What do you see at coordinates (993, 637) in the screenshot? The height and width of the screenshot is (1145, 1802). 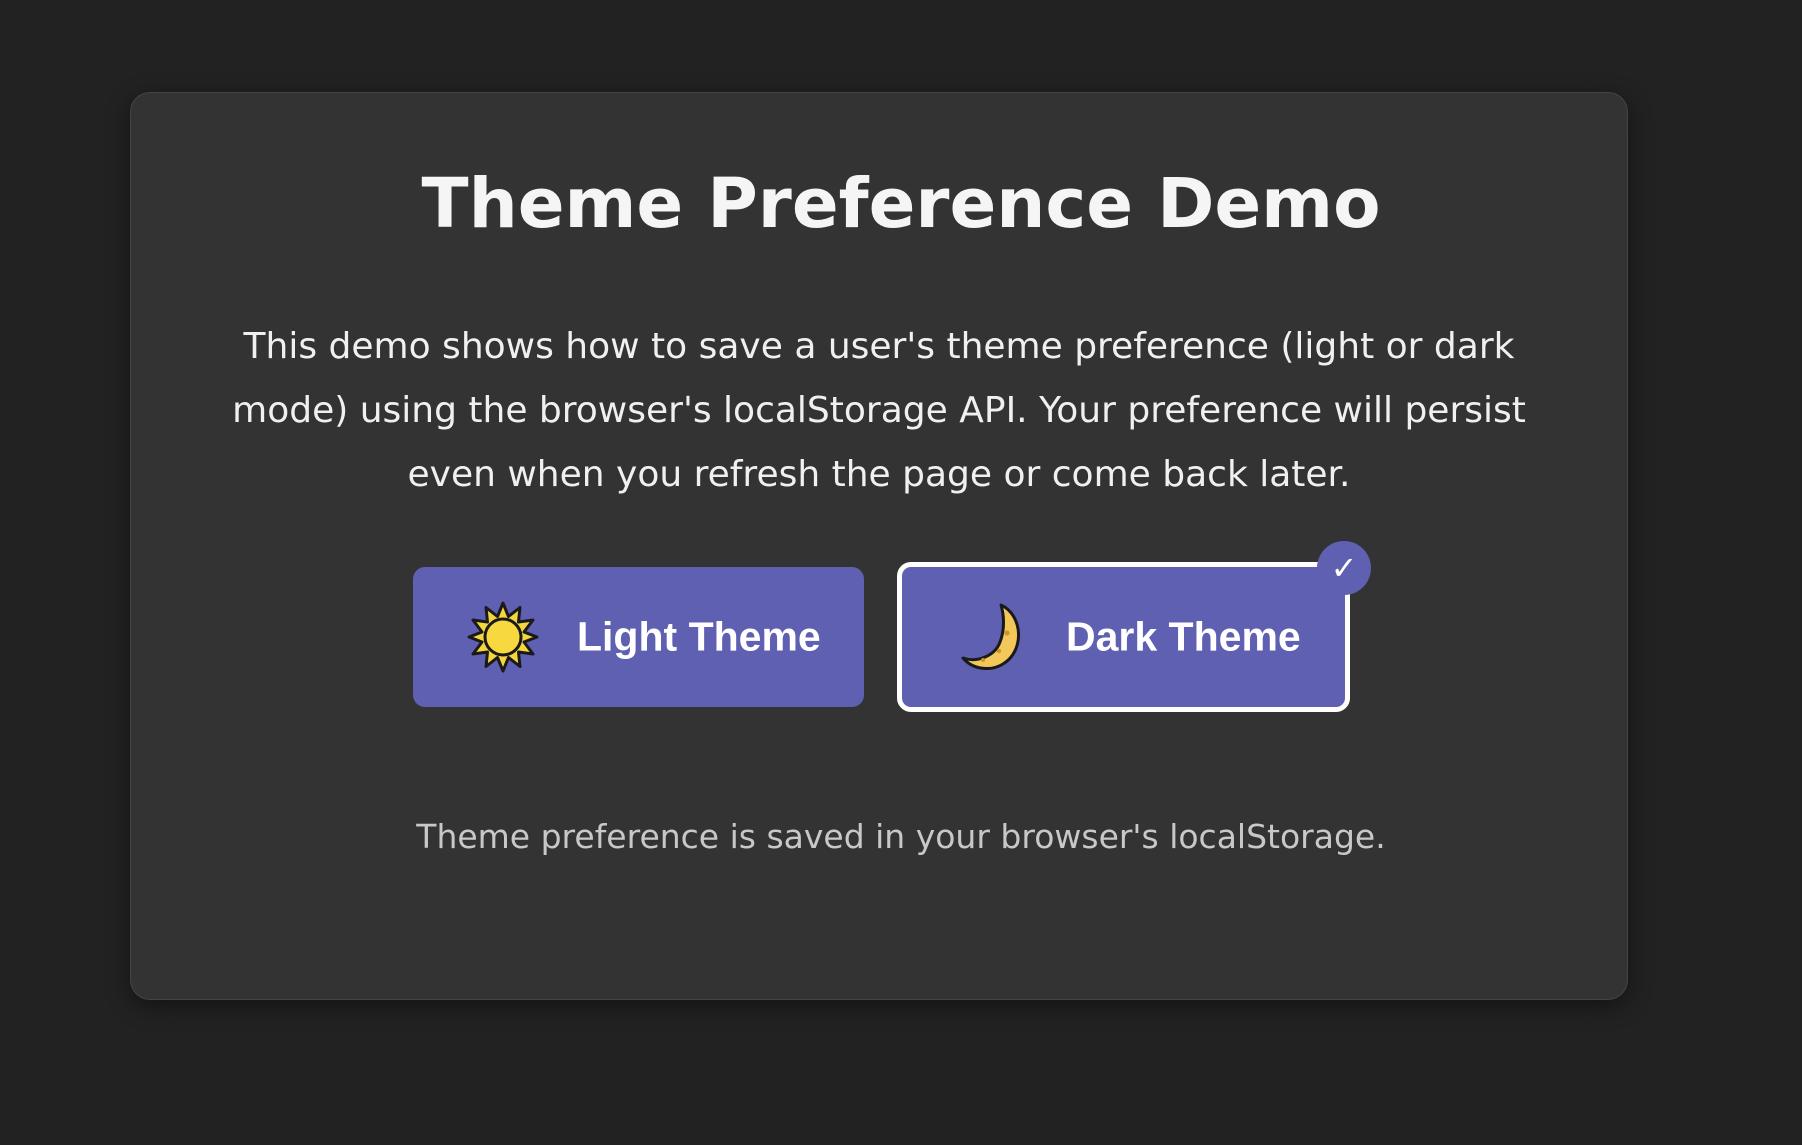 I see `moon-icon` at bounding box center [993, 637].